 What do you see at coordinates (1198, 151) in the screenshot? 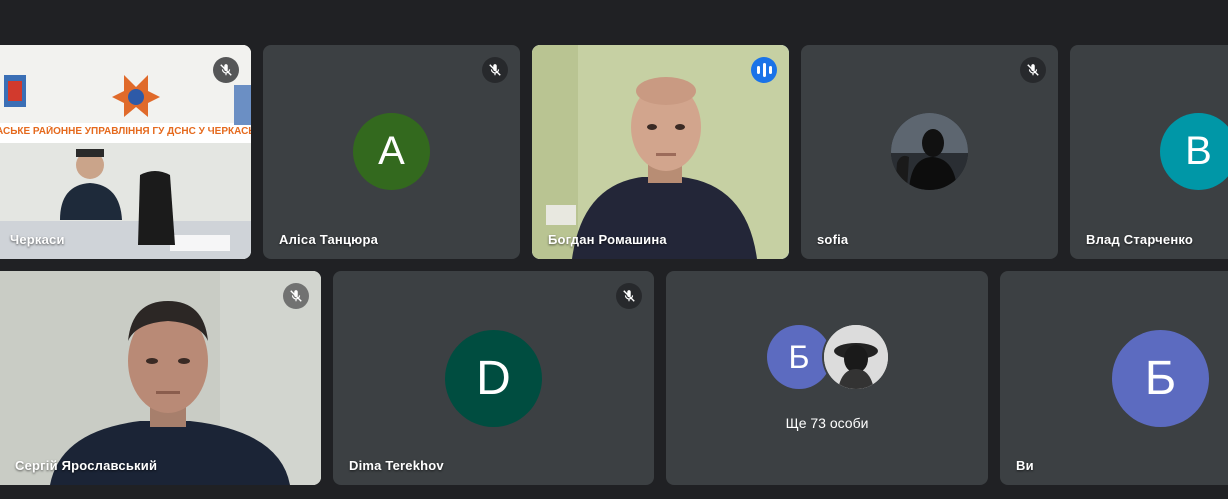
I see `avatar-letter: В` at bounding box center [1198, 151].